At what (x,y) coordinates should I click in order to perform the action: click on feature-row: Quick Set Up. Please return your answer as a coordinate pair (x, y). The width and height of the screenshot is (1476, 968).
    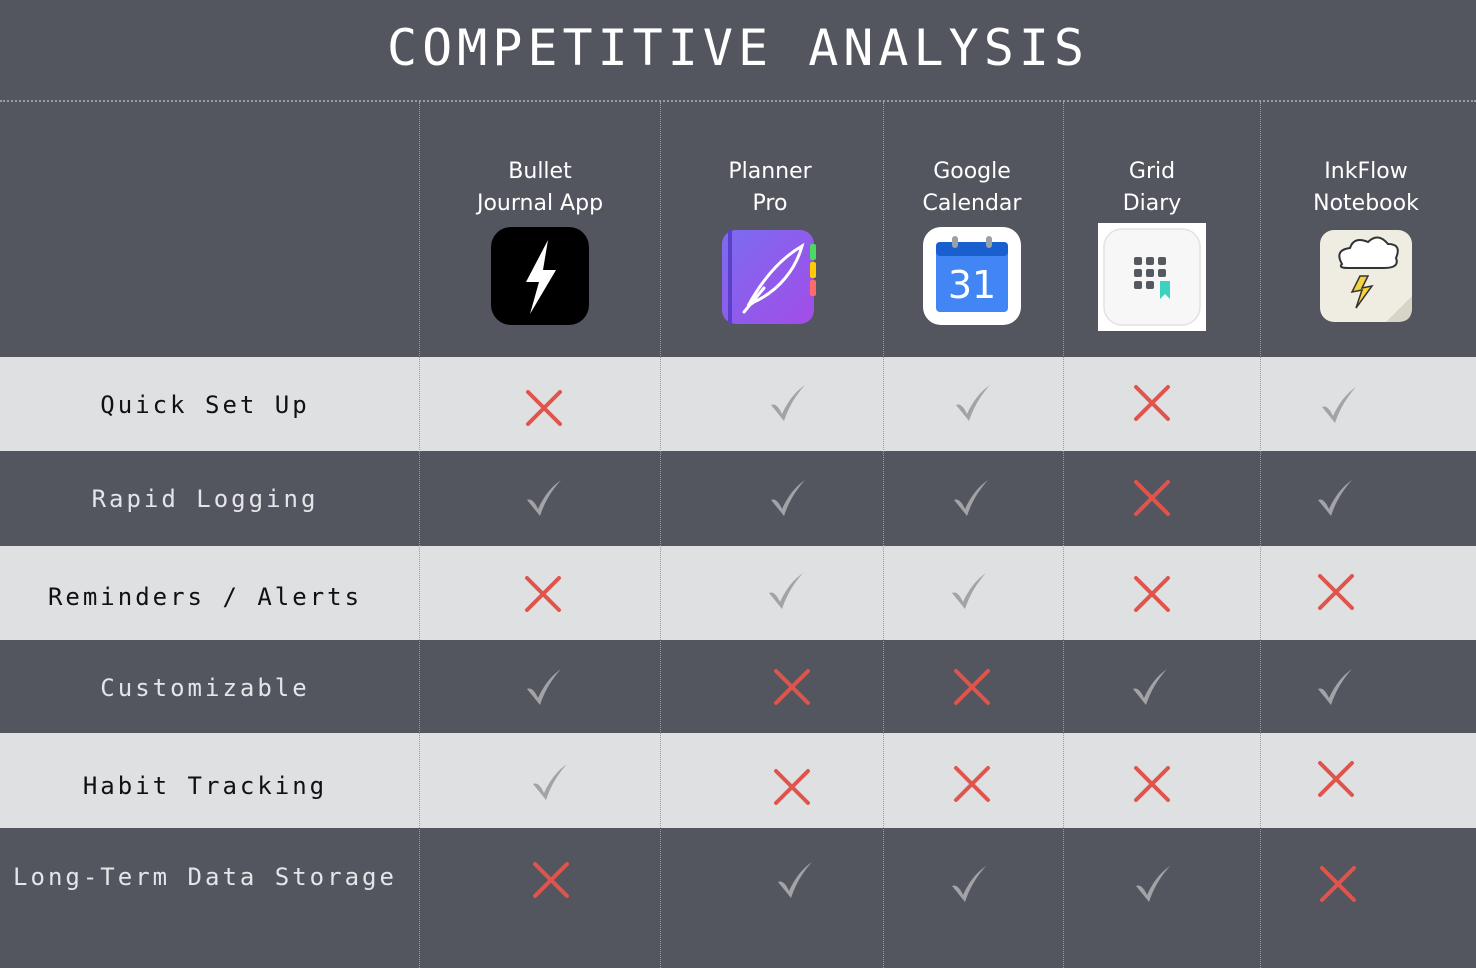
    Looking at the image, I should click on (738, 404).